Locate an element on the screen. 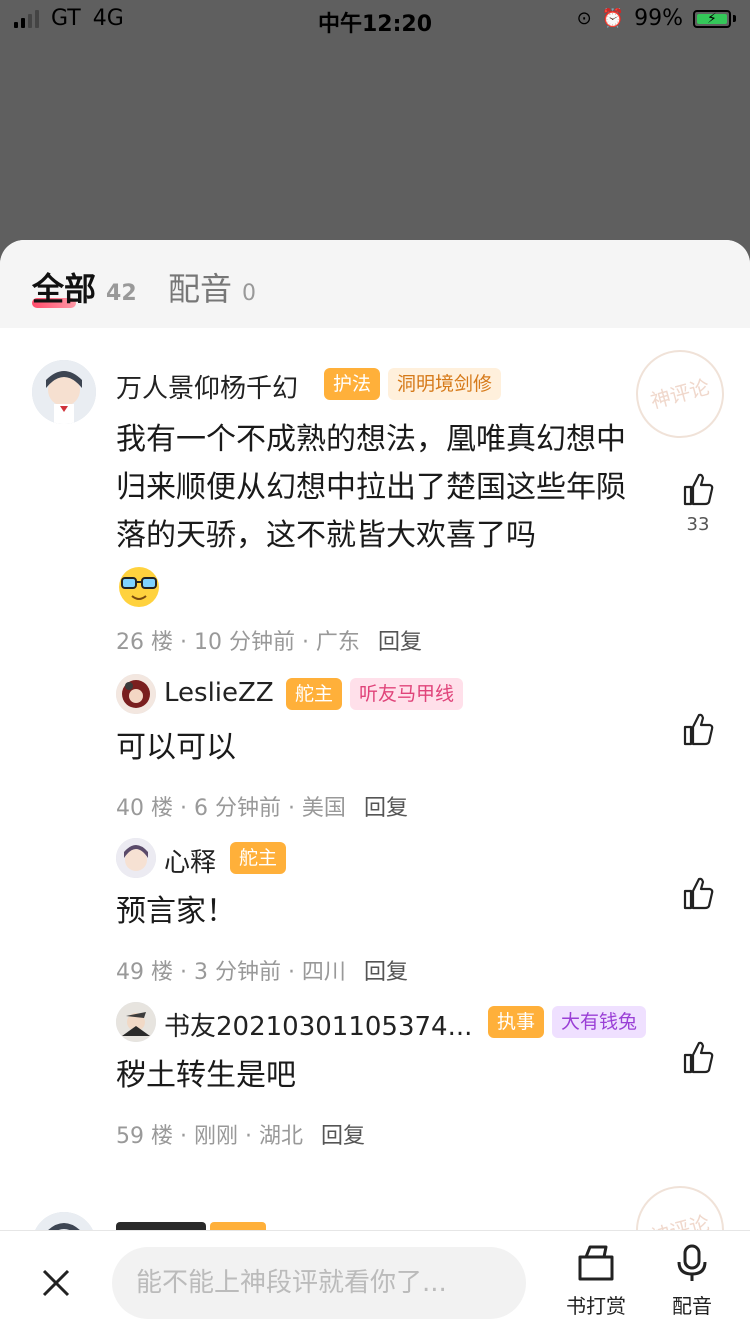 This screenshot has height=1334, width=750. commenter-name: 万人景仰杨千幻 is located at coordinates (207, 386).